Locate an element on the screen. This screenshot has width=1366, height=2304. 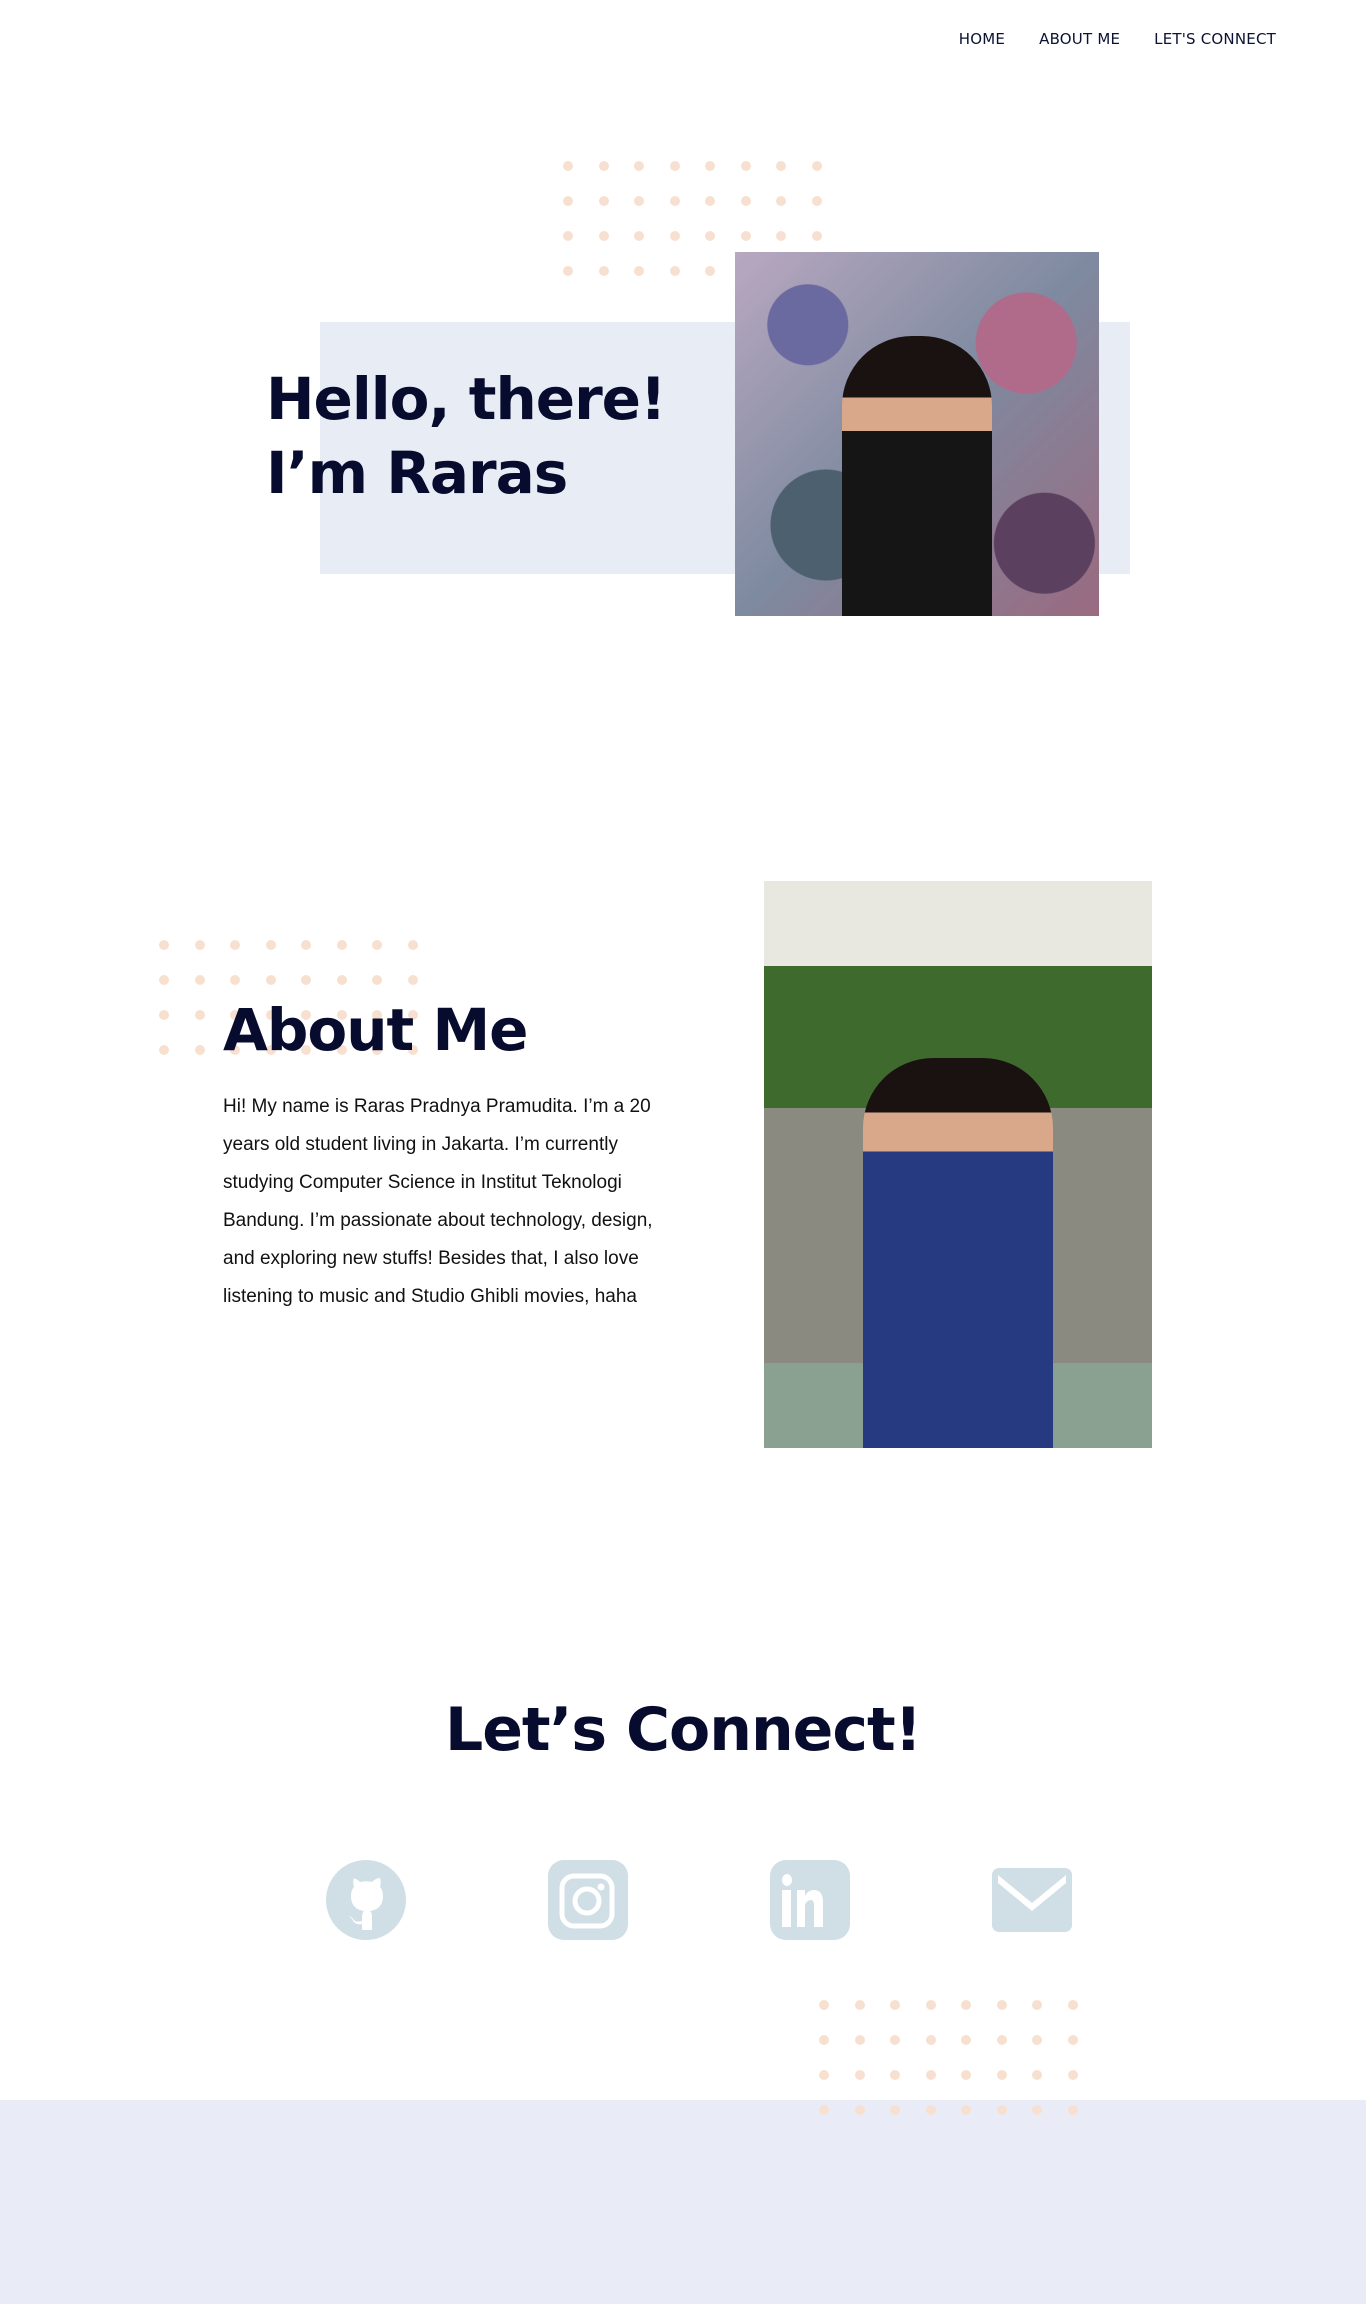
hero-title: Hello, there! I’m Raras is located at coordinates (466, 436).